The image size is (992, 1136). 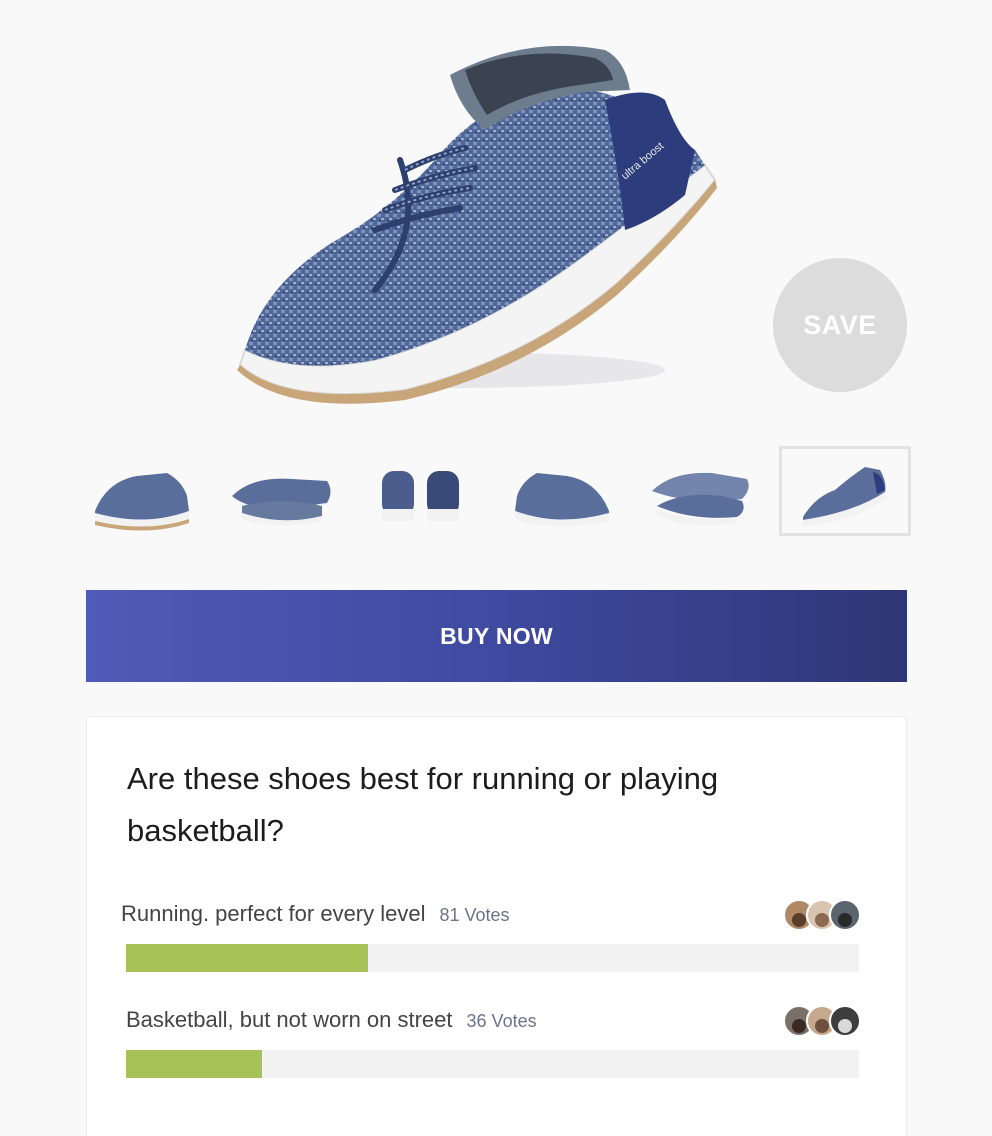 What do you see at coordinates (501, 1021) in the screenshot?
I see `vote-count: 36 Votes` at bounding box center [501, 1021].